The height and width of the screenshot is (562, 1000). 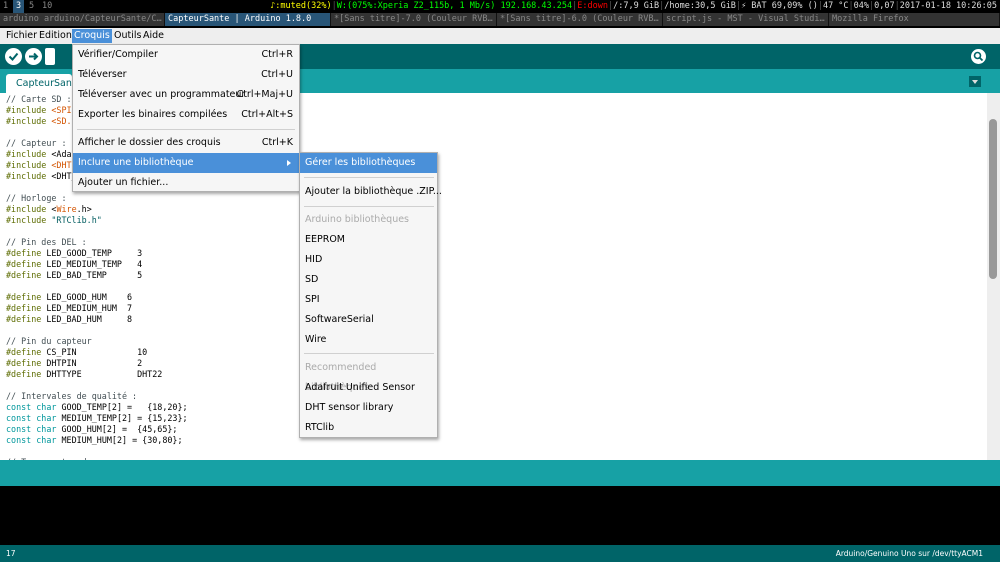 I want to click on code-line: // Intervales de qualité :, so click(x=97, y=396).